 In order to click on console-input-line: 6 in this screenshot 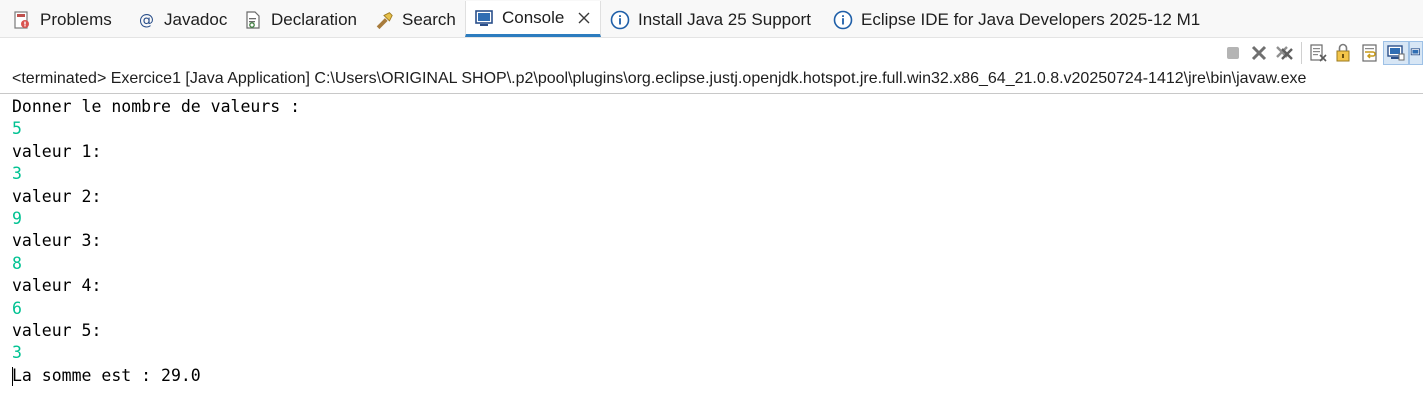, I will do `click(17, 308)`.